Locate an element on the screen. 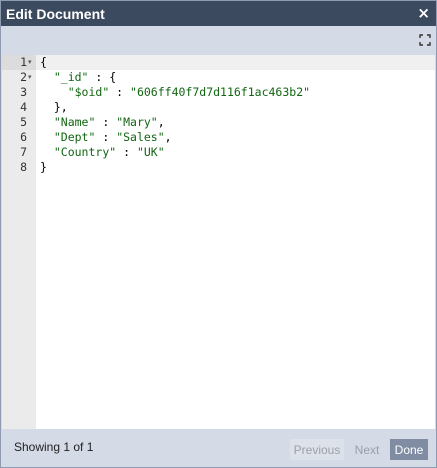  dialog-title: Edit Document is located at coordinates (55, 13).